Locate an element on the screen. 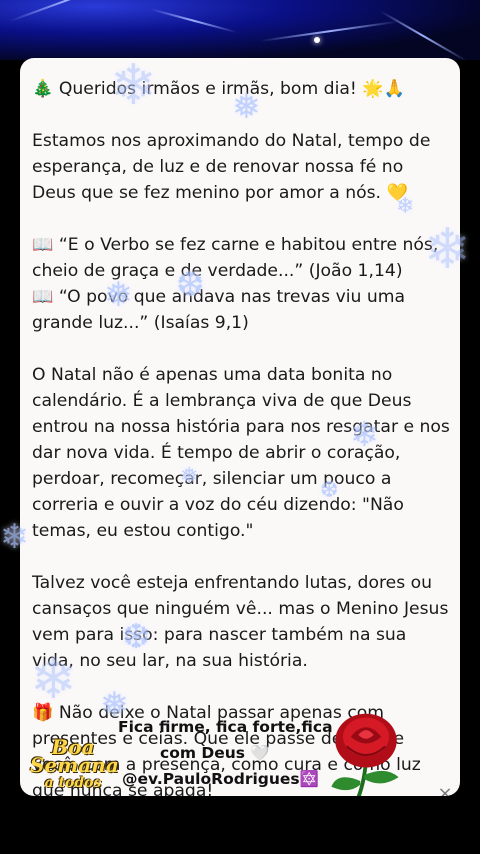  red-rose-icon is located at coordinates (365, 758).